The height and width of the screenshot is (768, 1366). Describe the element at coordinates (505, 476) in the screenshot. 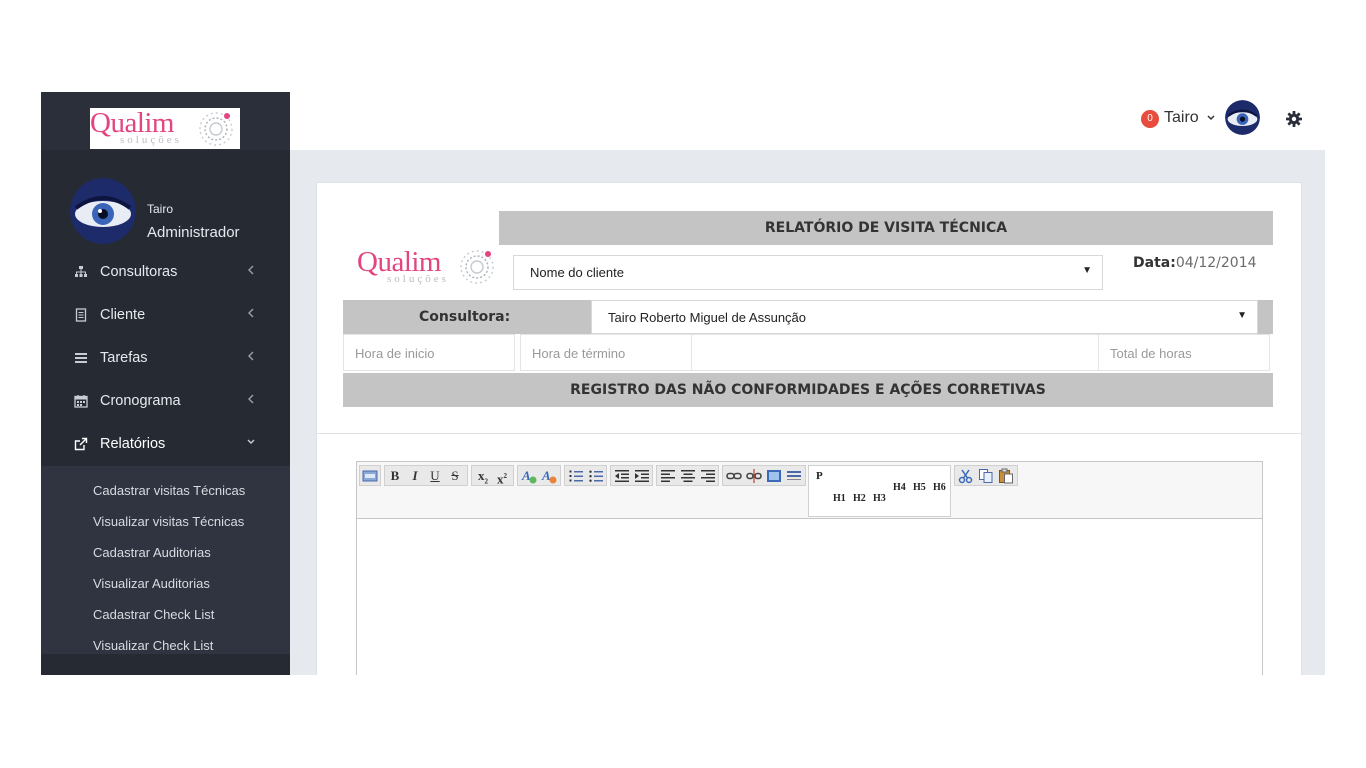

I see `superscript-mark: 2` at that location.